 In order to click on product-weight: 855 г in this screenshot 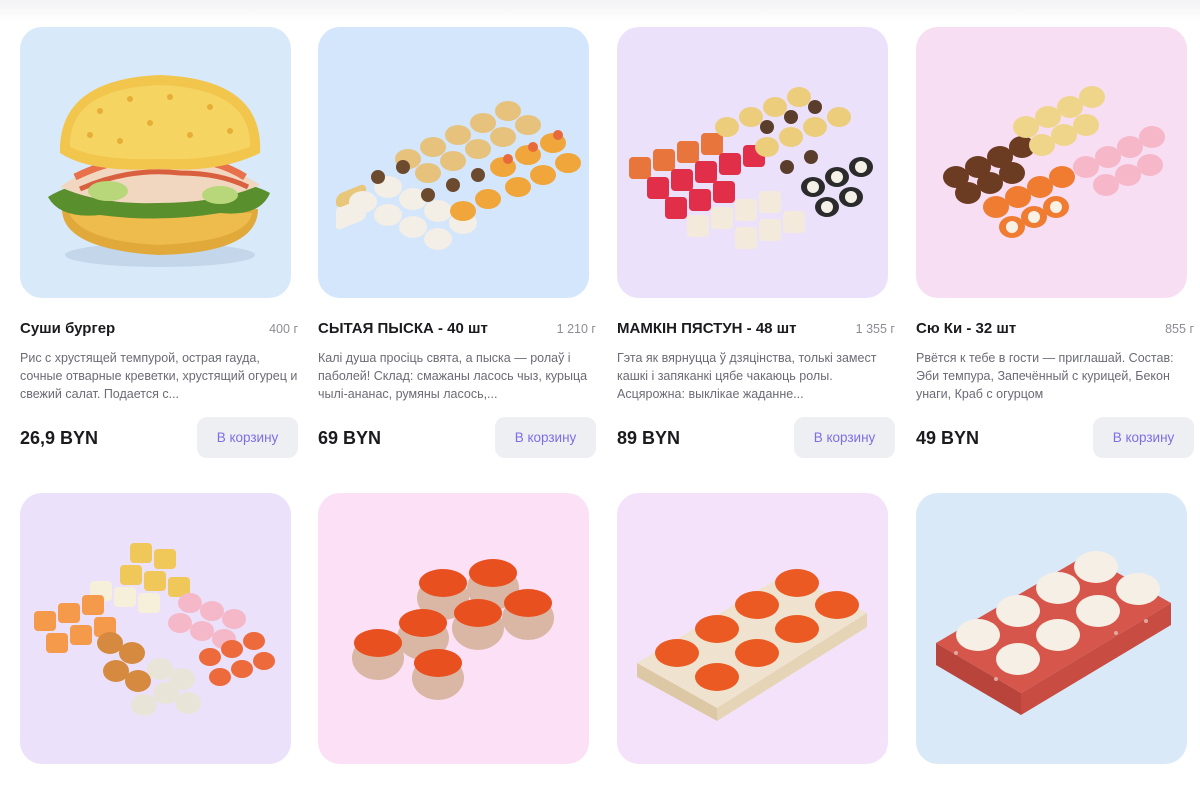, I will do `click(1179, 329)`.